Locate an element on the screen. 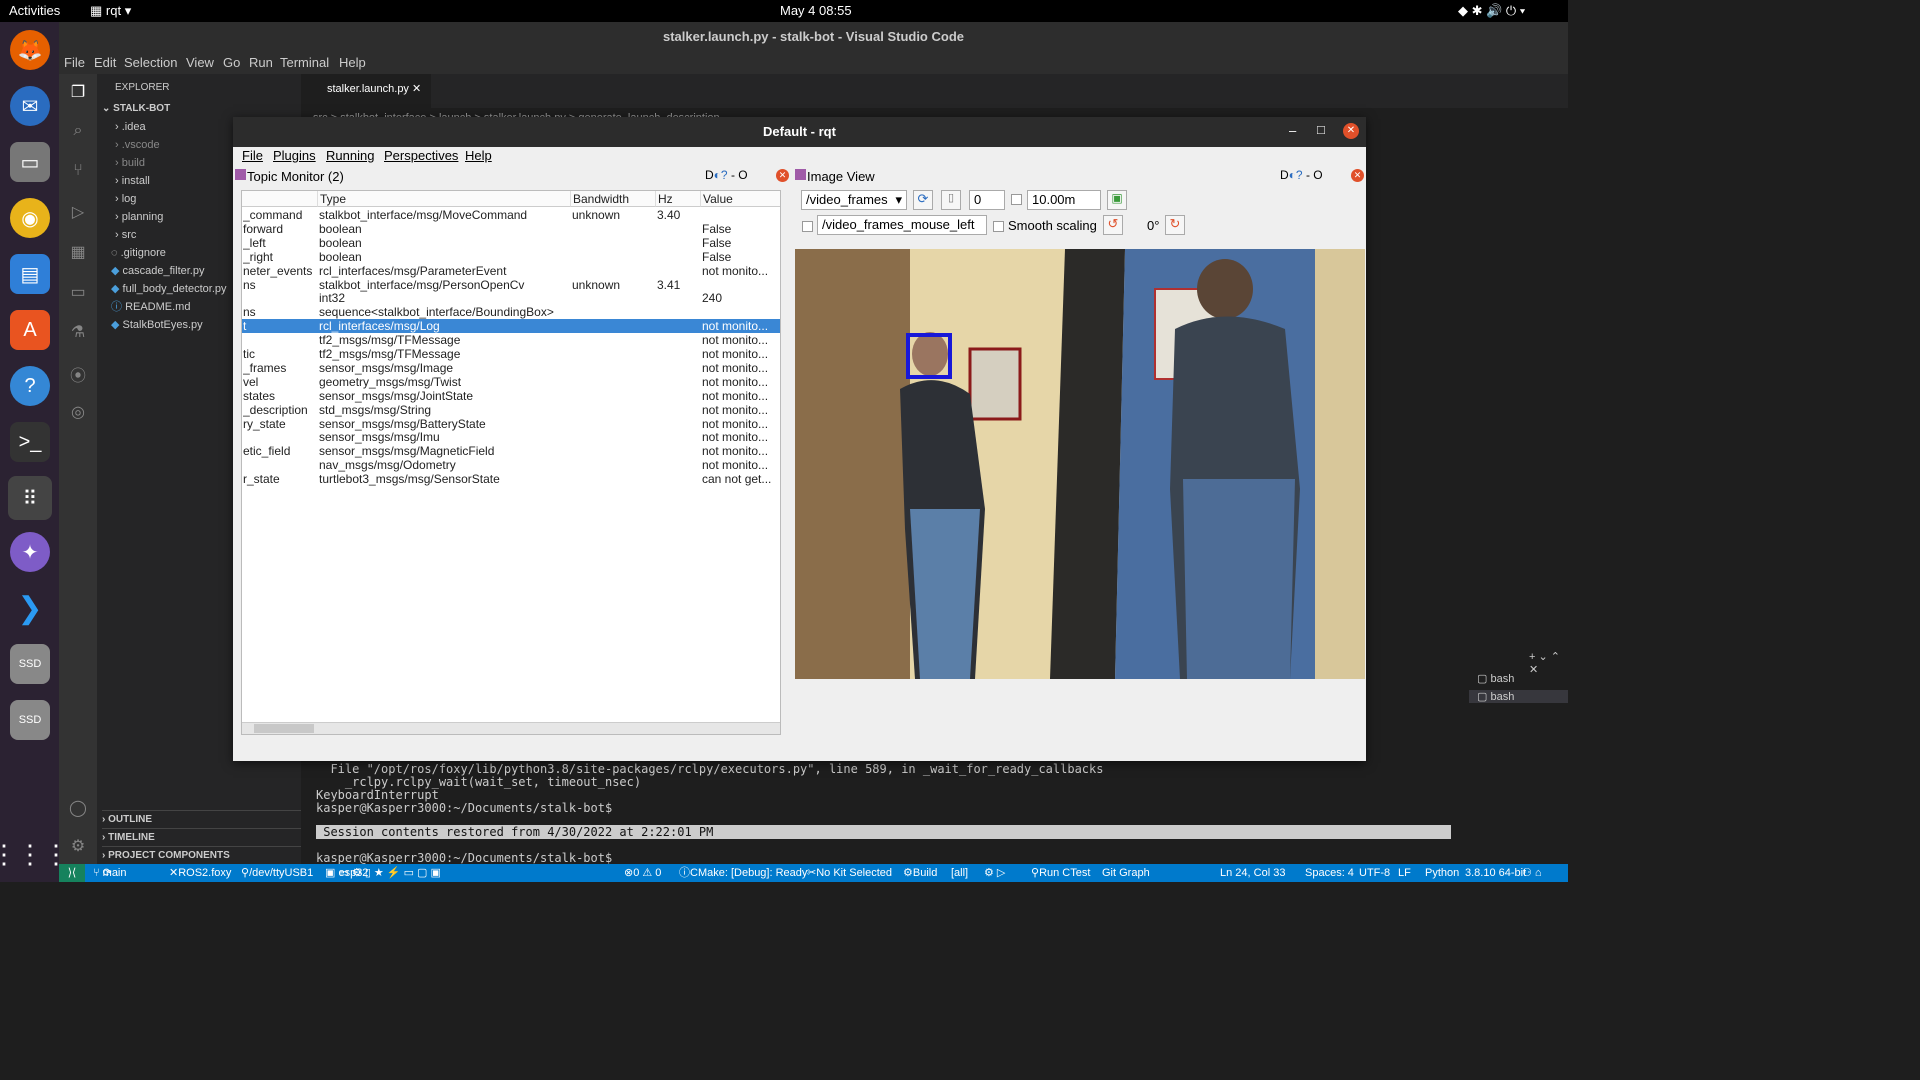 Image resolution: width=1920 pixels, height=1080 pixels. column-header-topic is located at coordinates (279, 199).